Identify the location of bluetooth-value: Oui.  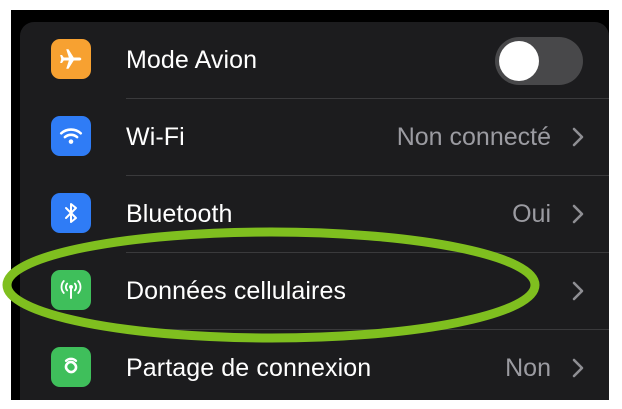
(531, 213).